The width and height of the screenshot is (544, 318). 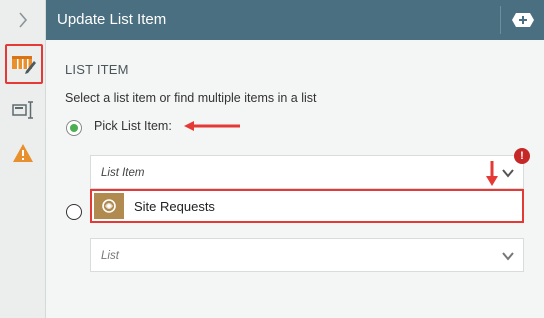 I want to click on error-icon: !, so click(x=522, y=156).